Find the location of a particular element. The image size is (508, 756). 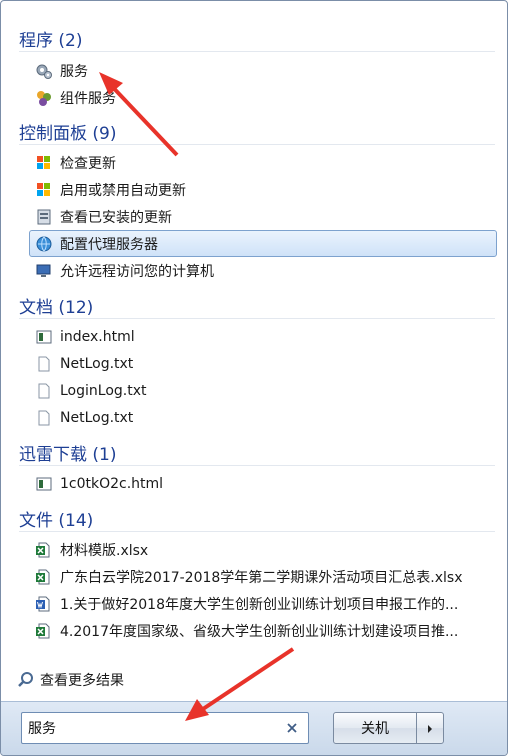

result-item-component-services: 组件服务 is located at coordinates (263, 97).